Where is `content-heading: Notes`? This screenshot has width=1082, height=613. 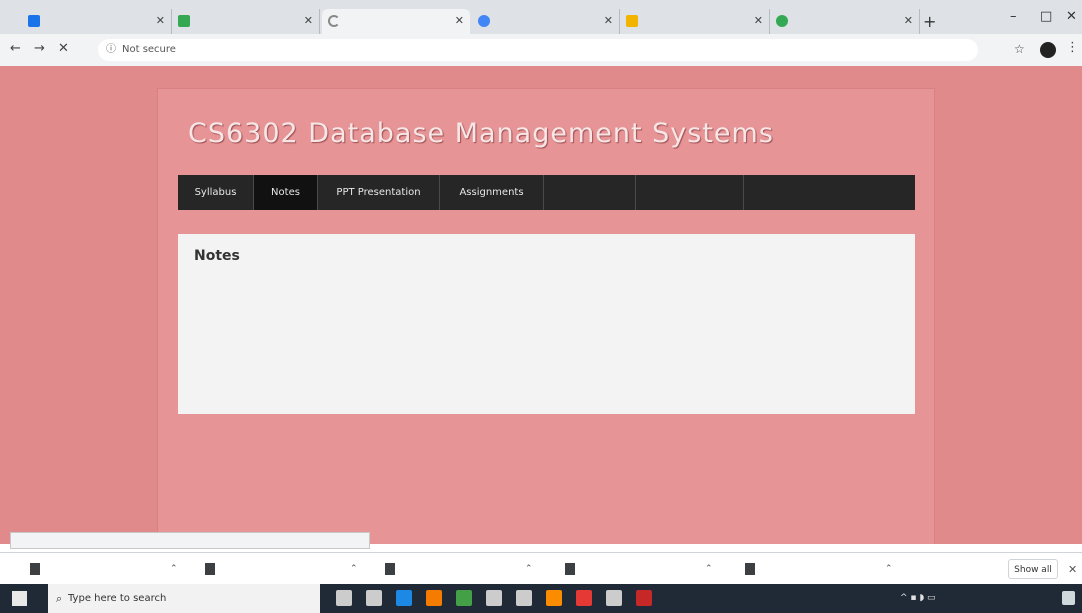 content-heading: Notes is located at coordinates (217, 256).